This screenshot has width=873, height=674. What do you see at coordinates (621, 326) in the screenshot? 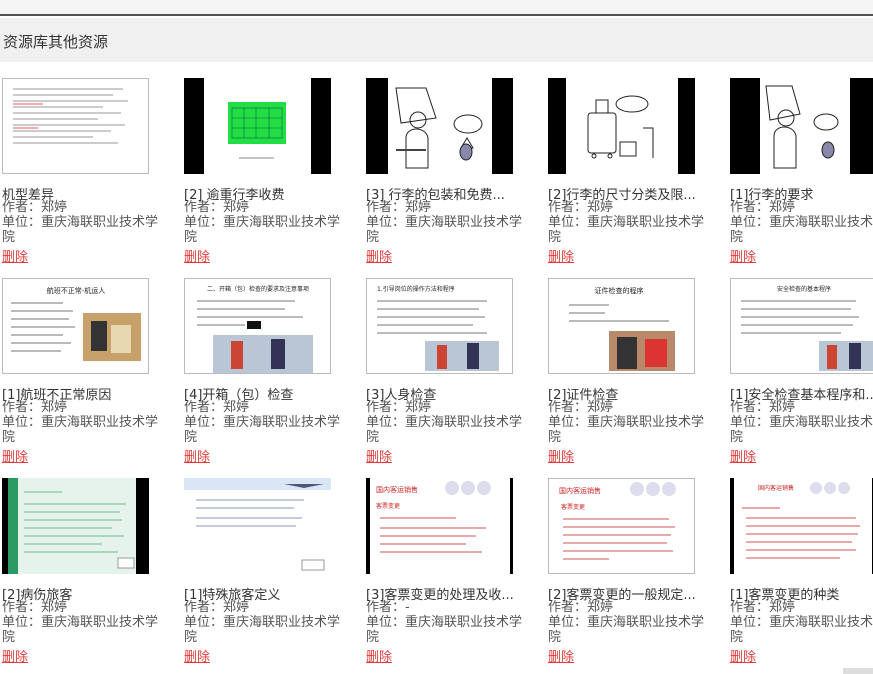
I see `resource-thumbnail: 证件检查的程序` at bounding box center [621, 326].